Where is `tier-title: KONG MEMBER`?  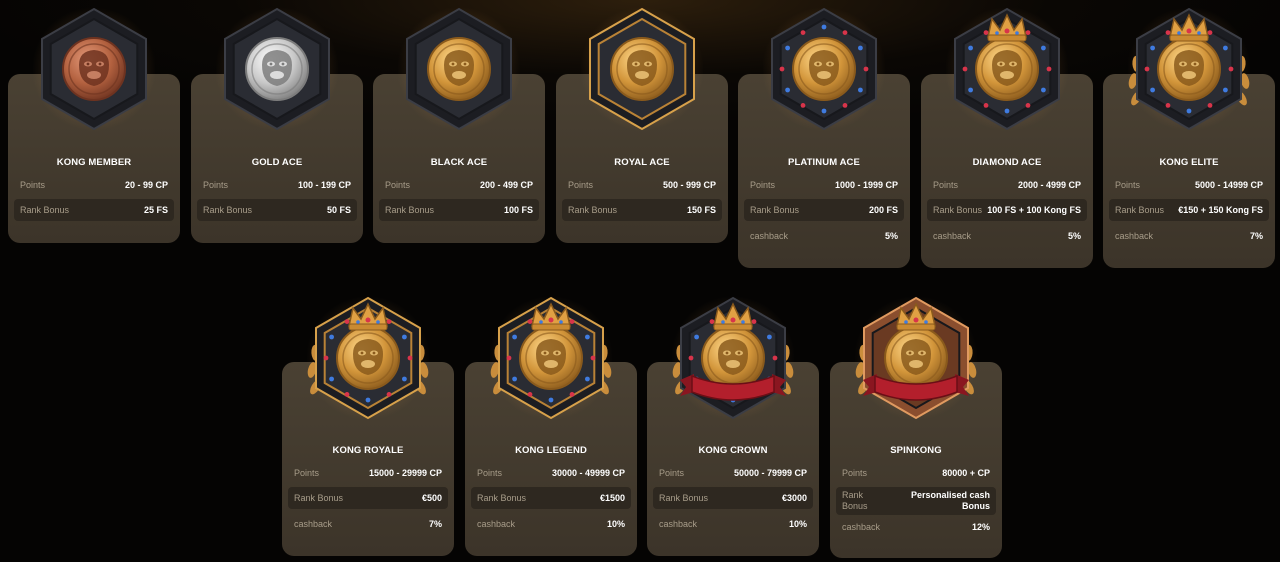 tier-title: KONG MEMBER is located at coordinates (94, 162).